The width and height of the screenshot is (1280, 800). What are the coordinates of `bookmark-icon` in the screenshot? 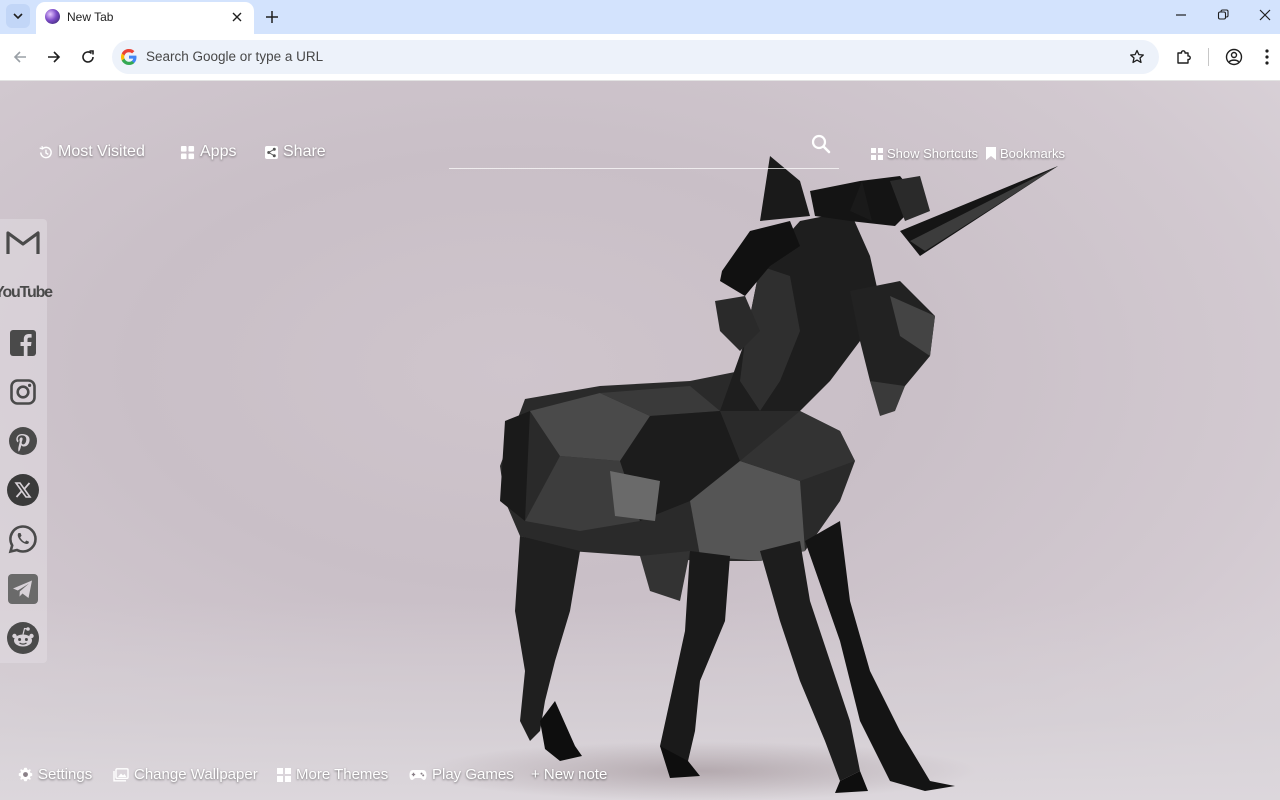 It's located at (991, 153).